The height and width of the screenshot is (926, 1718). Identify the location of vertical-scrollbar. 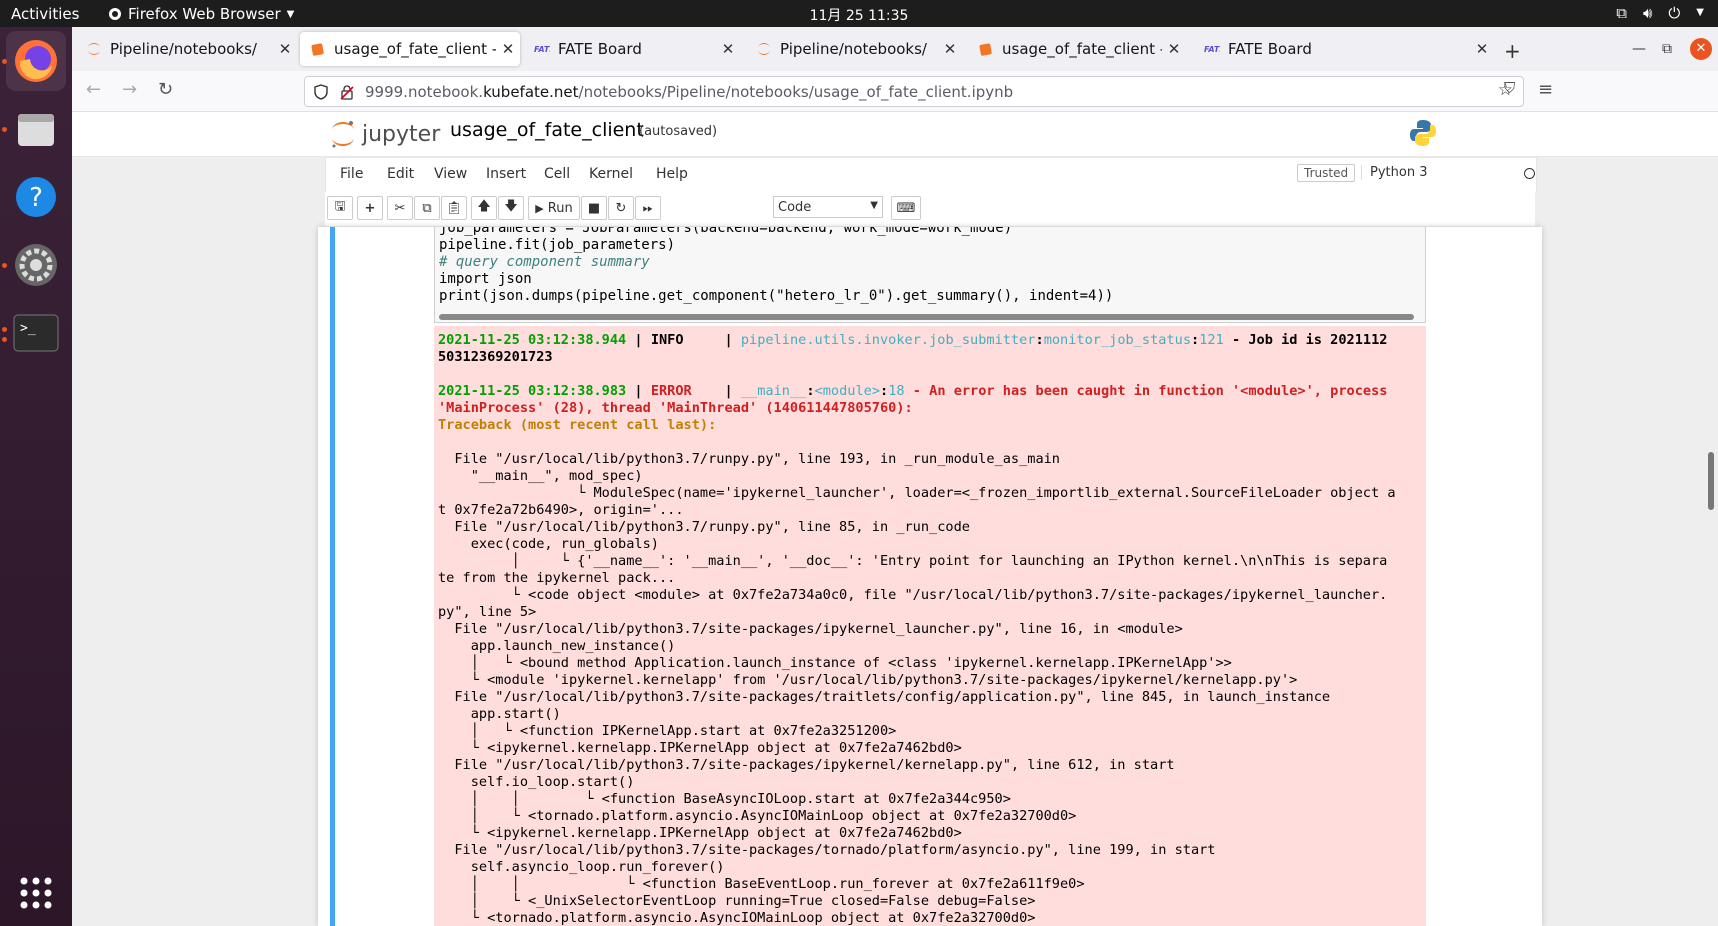
(1711, 481).